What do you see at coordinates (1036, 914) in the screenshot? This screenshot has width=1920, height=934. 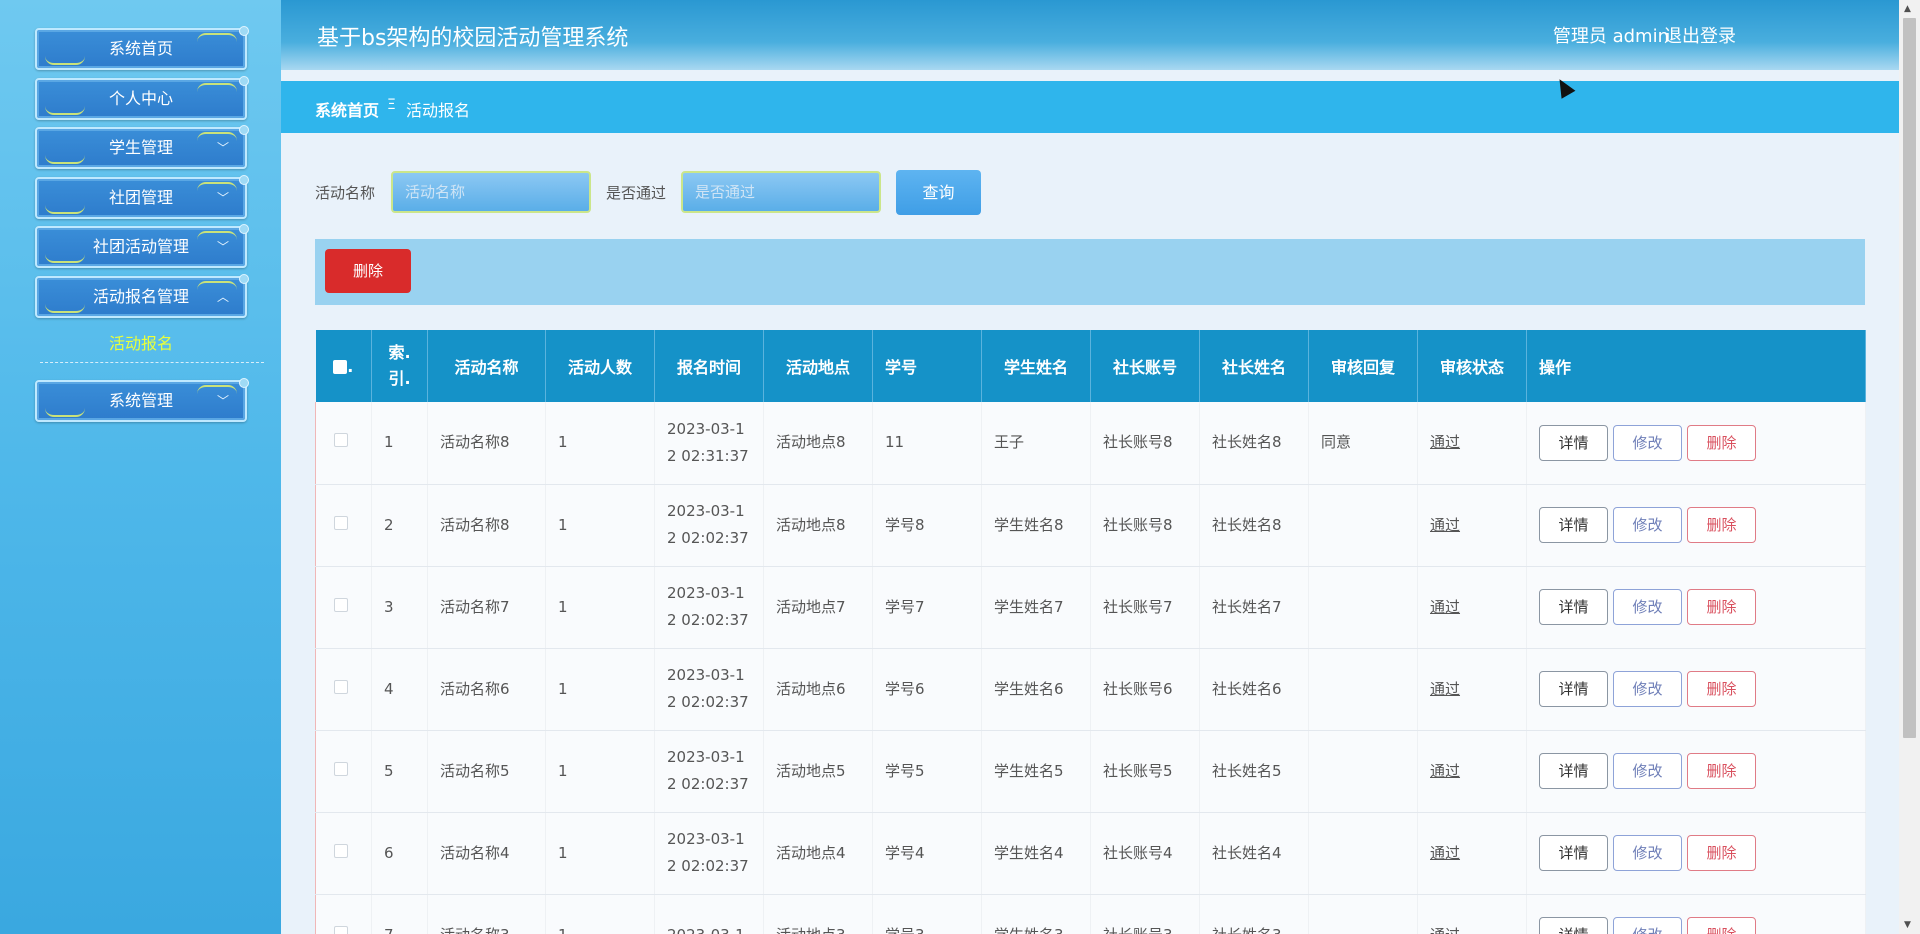 I see `cell-student-name: 学生姓名3` at bounding box center [1036, 914].